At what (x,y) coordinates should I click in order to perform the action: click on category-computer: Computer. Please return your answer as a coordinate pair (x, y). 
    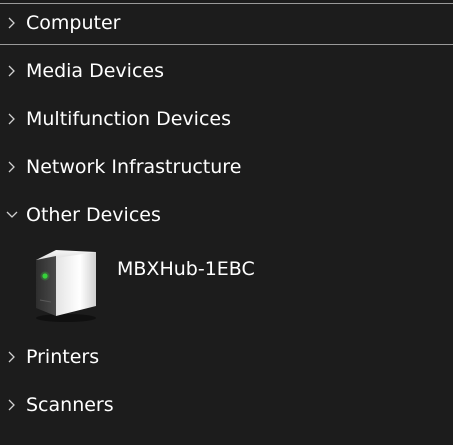
    Looking at the image, I should click on (226, 23).